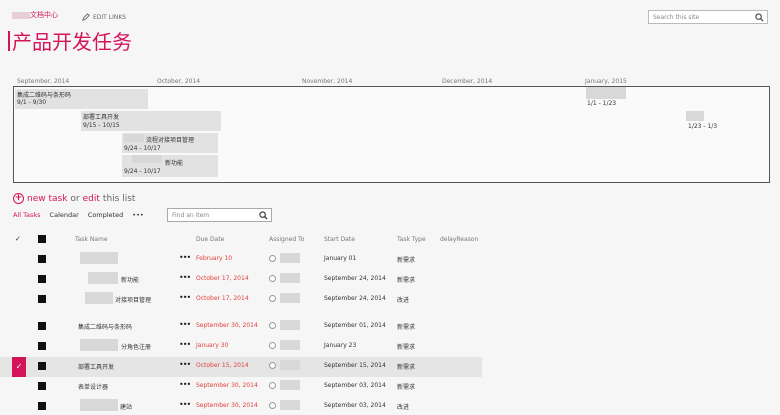  What do you see at coordinates (64, 215) in the screenshot?
I see `view-calendar: Calendar` at bounding box center [64, 215].